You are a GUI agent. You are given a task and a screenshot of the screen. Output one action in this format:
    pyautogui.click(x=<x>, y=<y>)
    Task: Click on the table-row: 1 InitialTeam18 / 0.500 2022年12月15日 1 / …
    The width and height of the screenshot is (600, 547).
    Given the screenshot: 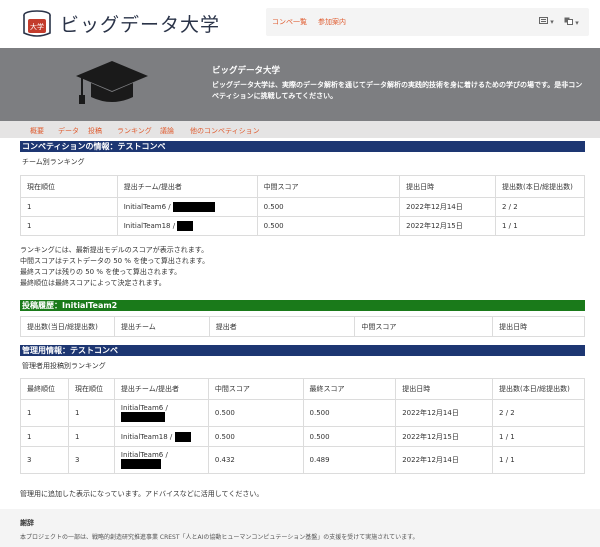 What is the action you would take?
    pyautogui.click(x=302, y=226)
    